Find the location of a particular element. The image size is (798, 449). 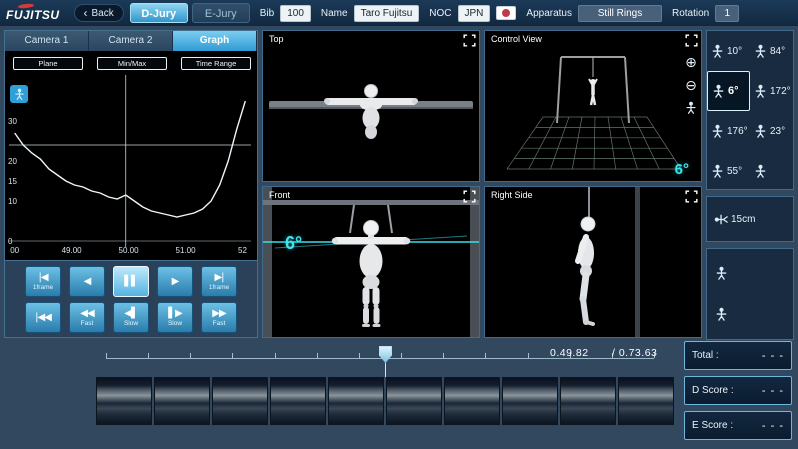

apparatus-label: Apparatus is located at coordinates (549, 13).